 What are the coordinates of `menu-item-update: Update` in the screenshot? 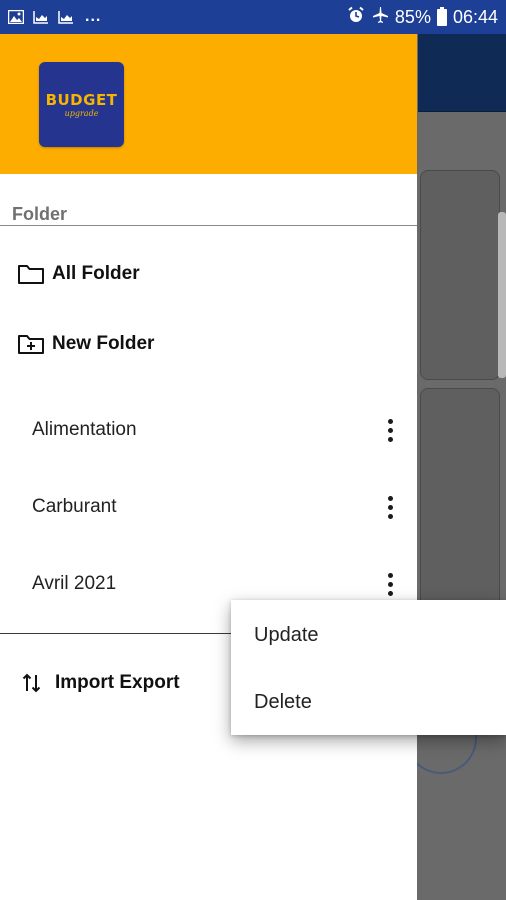 It's located at (286, 635).